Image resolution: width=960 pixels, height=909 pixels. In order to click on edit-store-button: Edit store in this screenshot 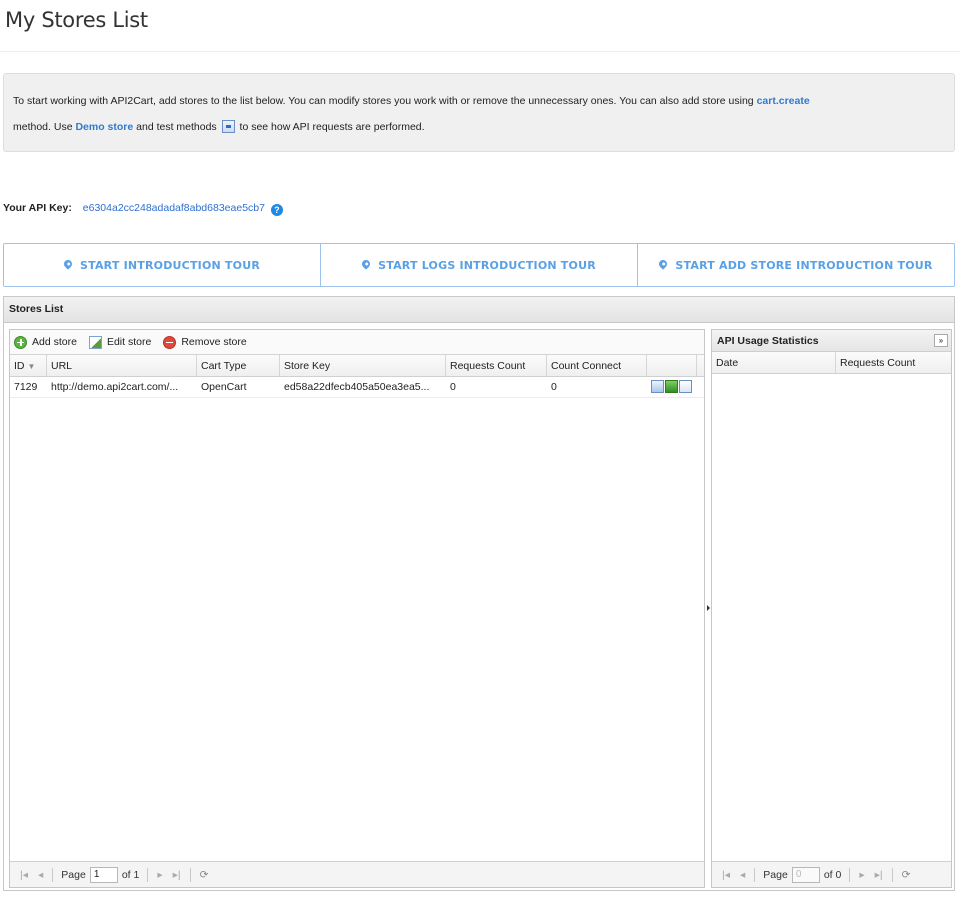, I will do `click(120, 342)`.